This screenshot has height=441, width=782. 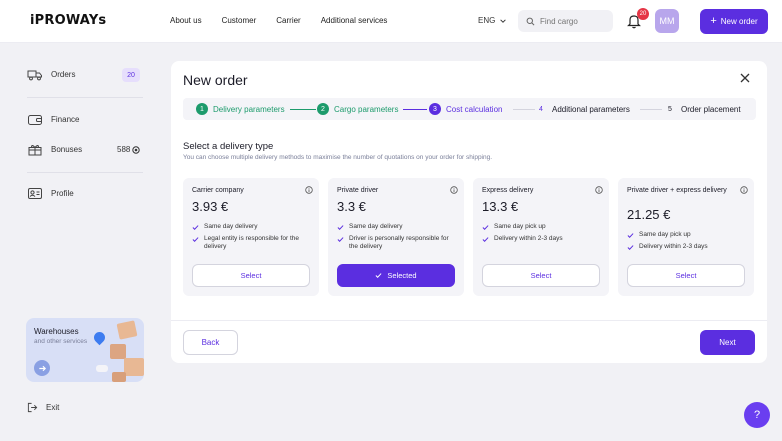 I want to click on step-number: 5, so click(x=670, y=109).